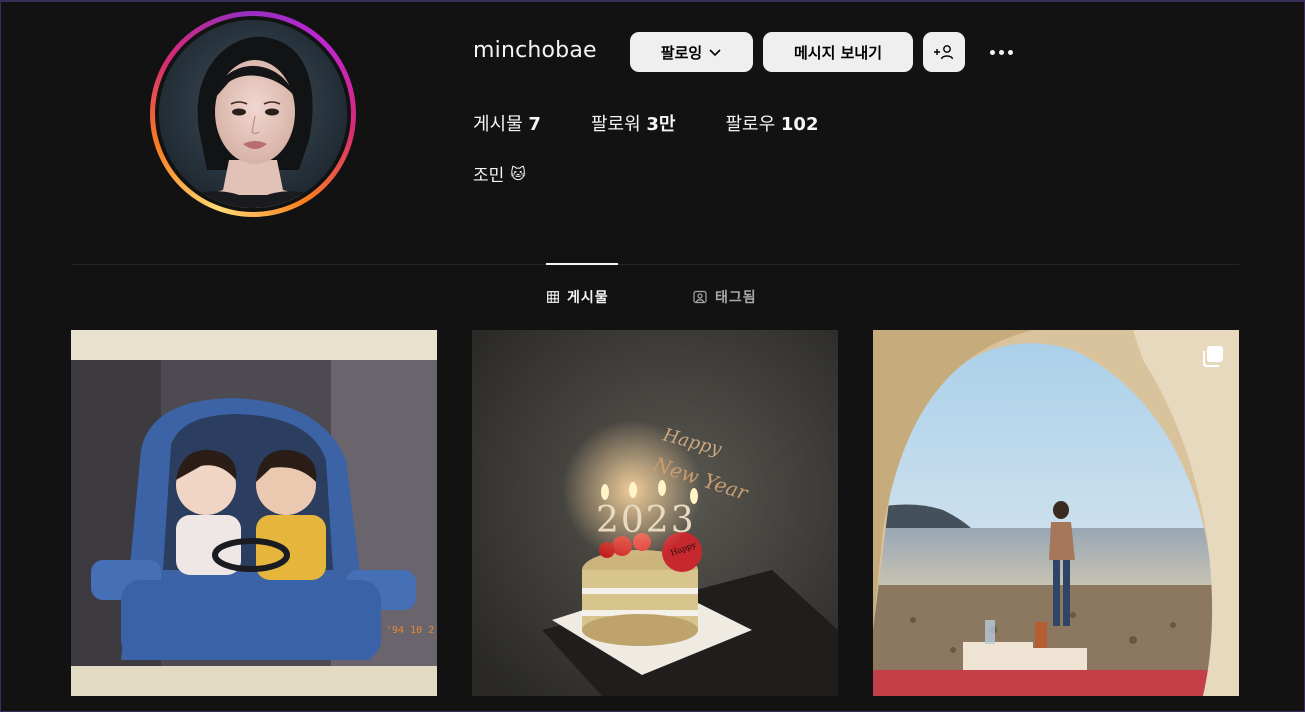 This screenshot has width=1305, height=712. I want to click on tab-posts-label: 게시물, so click(588, 298).